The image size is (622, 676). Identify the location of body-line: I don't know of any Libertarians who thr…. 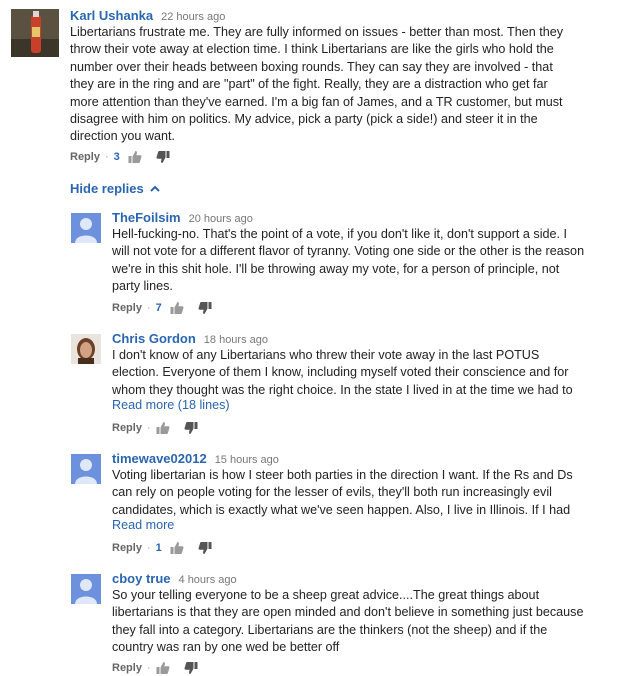
(326, 355).